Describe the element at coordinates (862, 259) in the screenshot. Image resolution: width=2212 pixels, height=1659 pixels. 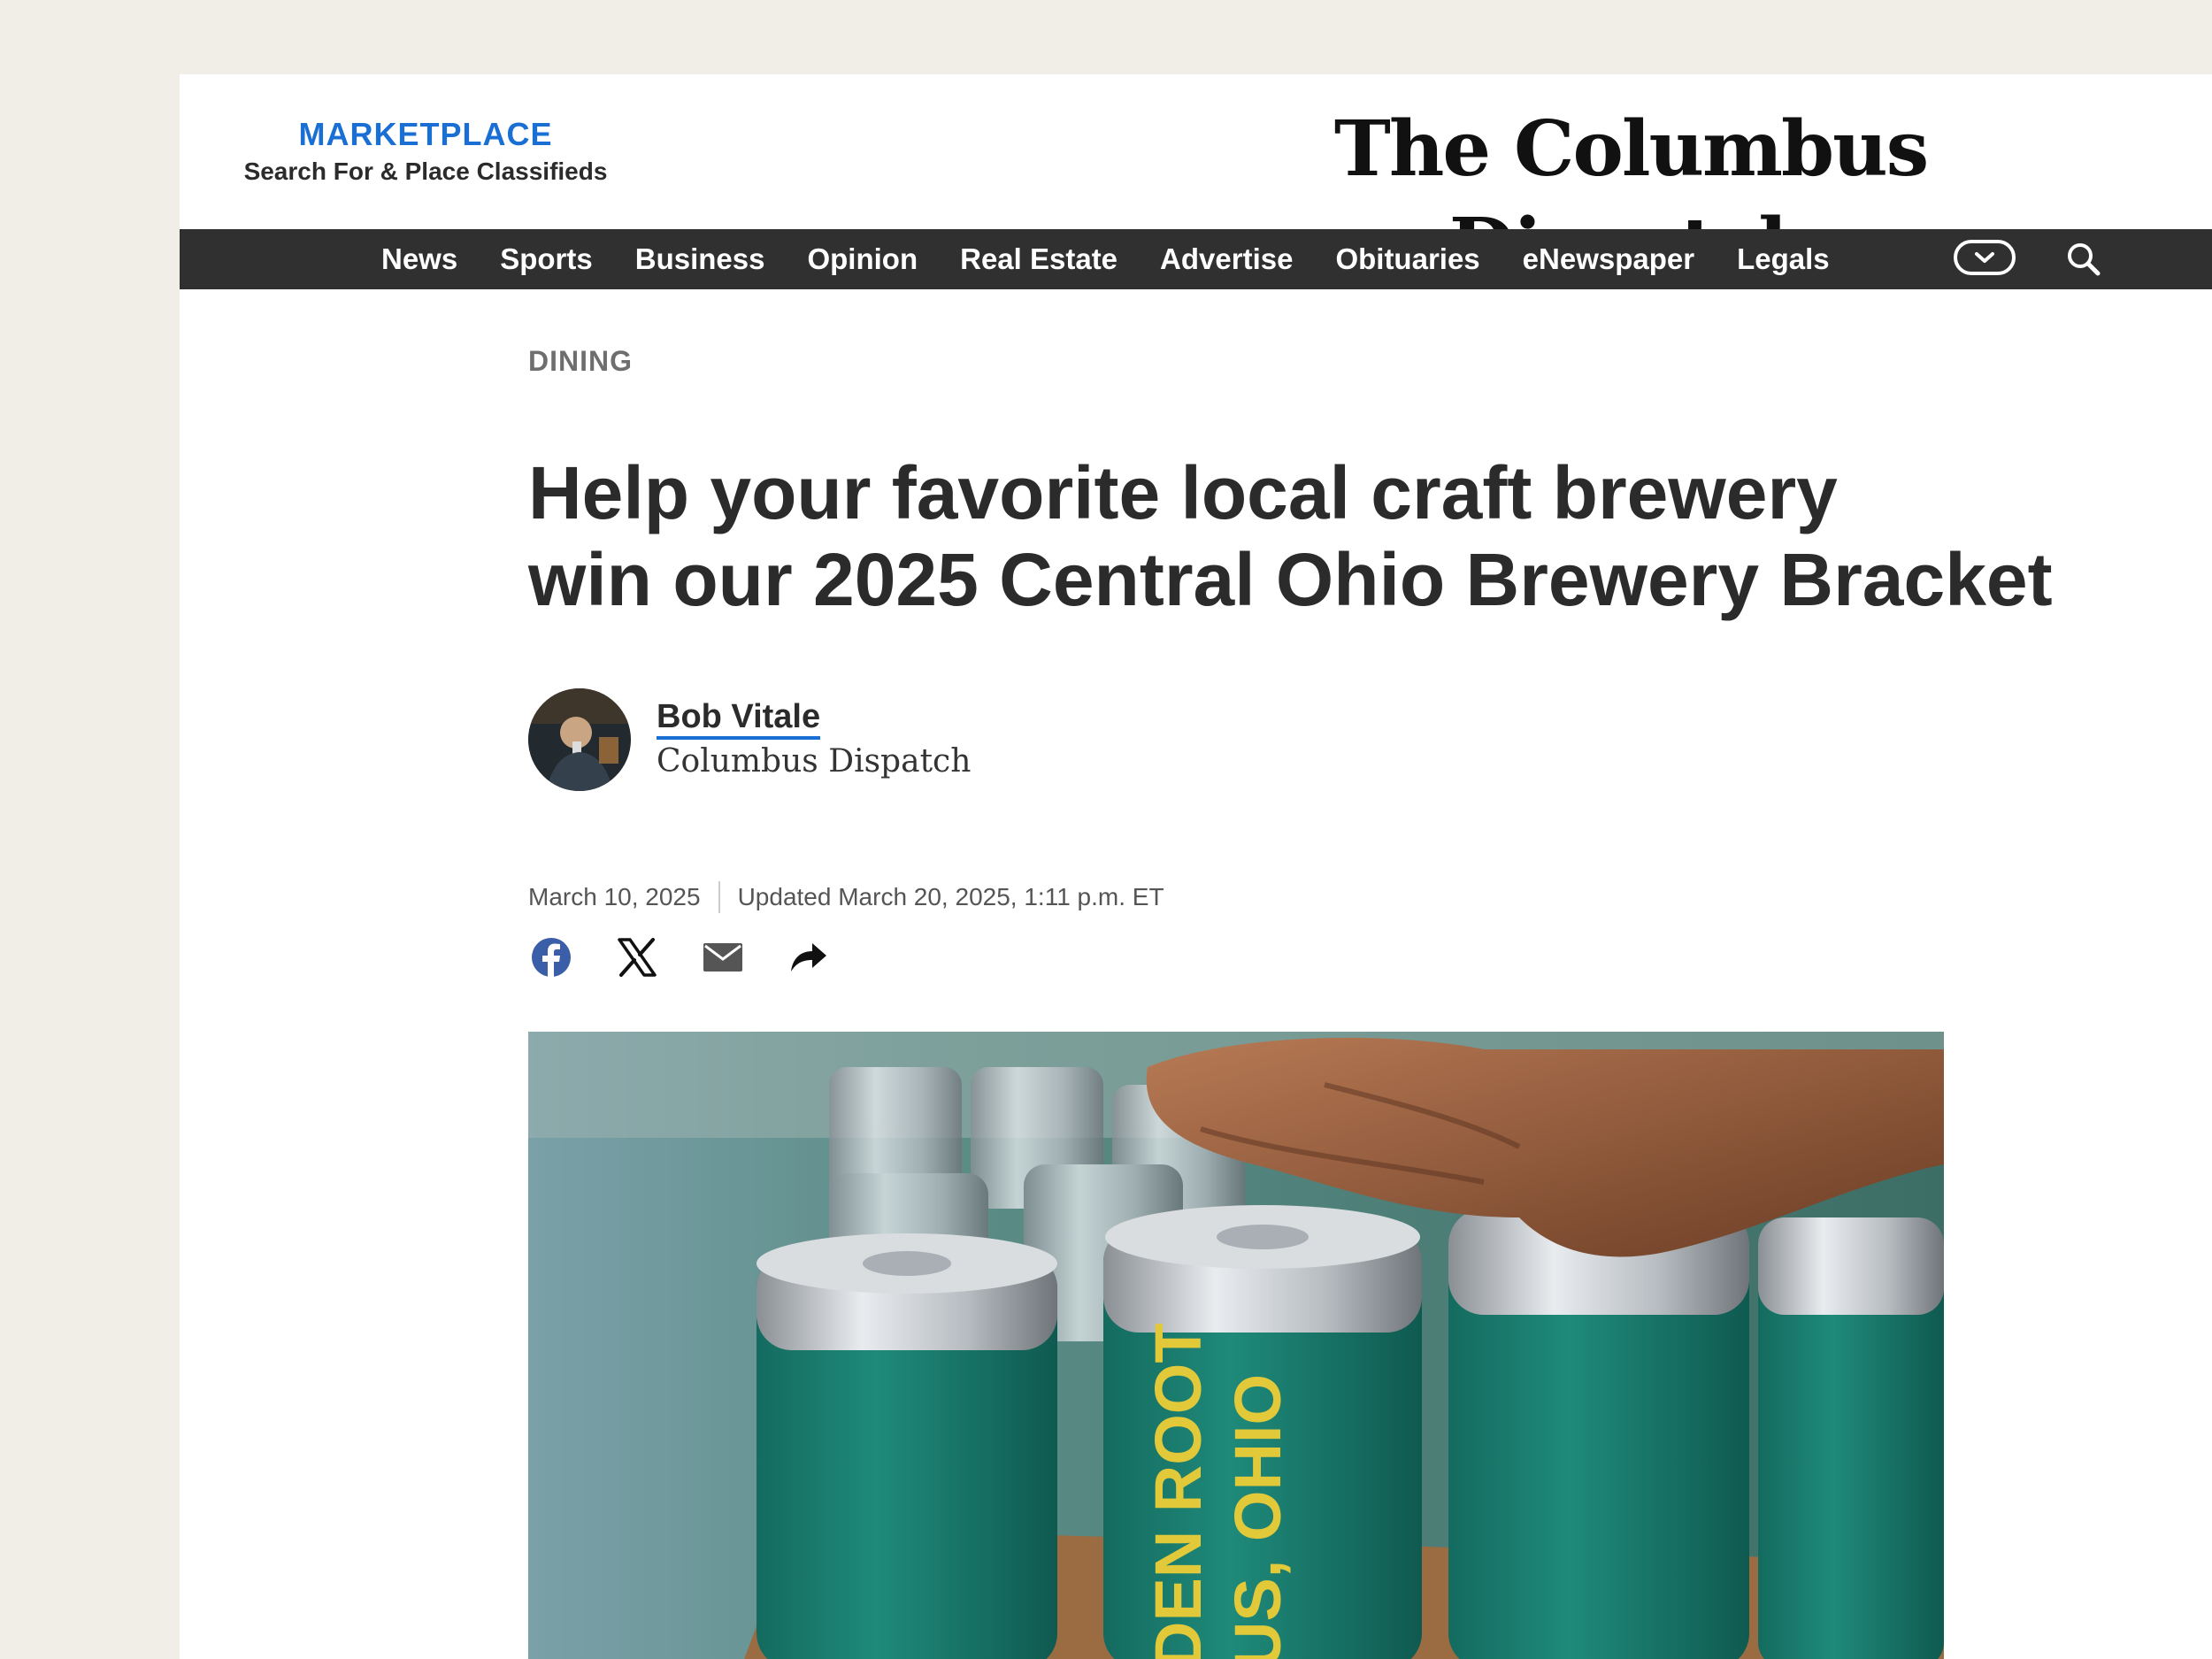
I see `nav-item-opinion: Opinion` at that location.